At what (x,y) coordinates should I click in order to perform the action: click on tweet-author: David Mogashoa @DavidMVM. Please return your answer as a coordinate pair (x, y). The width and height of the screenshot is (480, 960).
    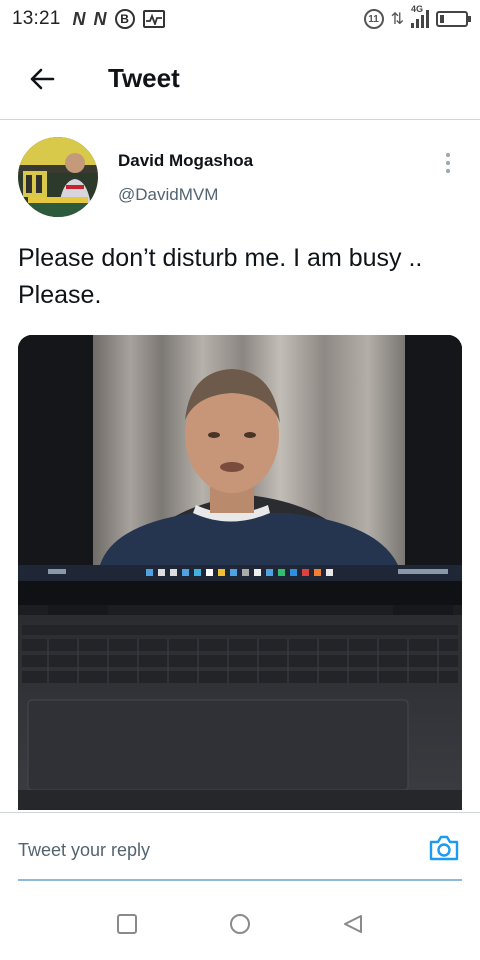
    Looking at the image, I should click on (240, 178).